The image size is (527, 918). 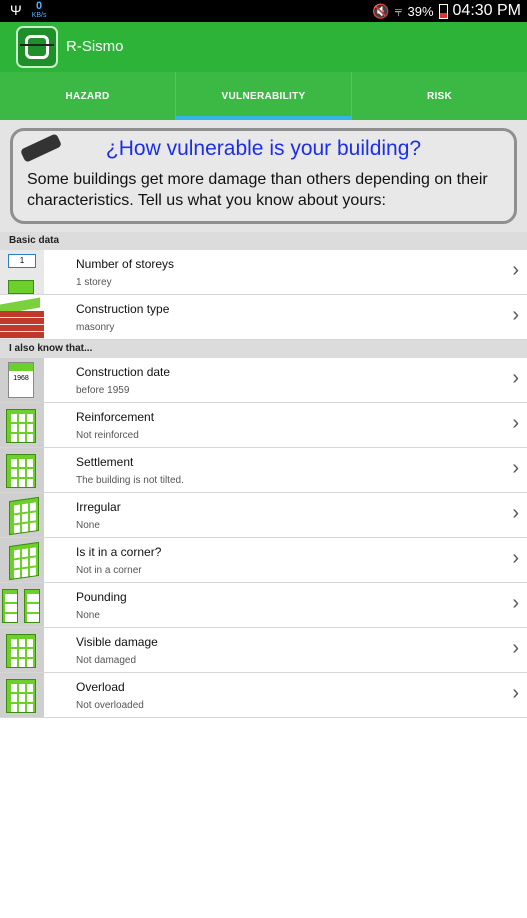 I want to click on clock: 04:30 PM, so click(x=486, y=10).